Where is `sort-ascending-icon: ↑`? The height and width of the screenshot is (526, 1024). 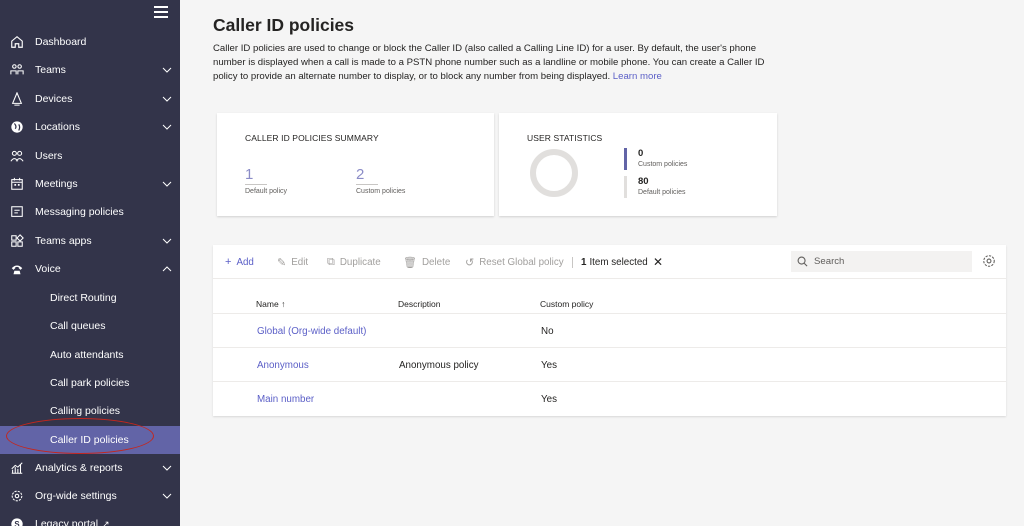 sort-ascending-icon: ↑ is located at coordinates (283, 304).